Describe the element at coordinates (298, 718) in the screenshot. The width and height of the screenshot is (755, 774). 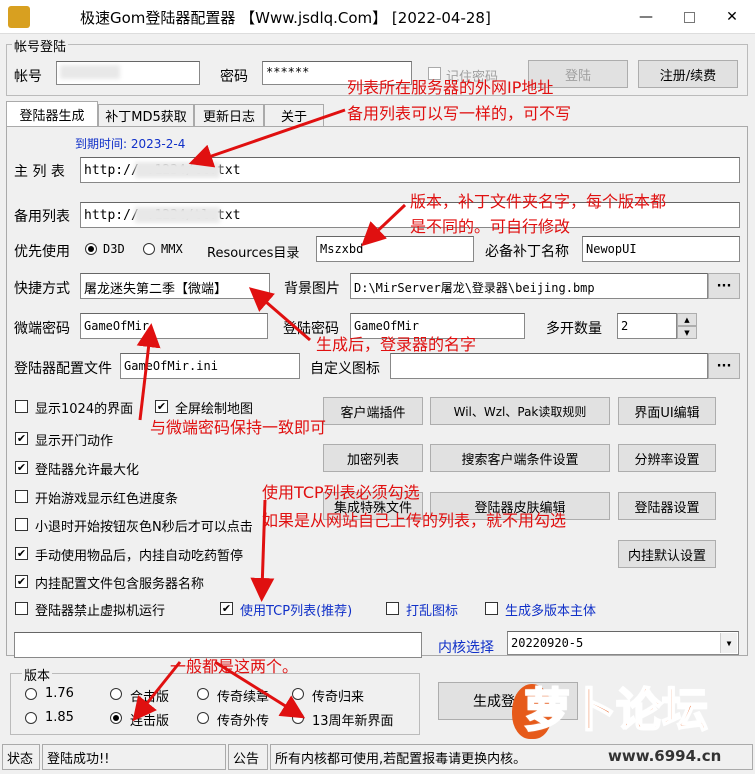
I see `version-radio-13th` at that location.